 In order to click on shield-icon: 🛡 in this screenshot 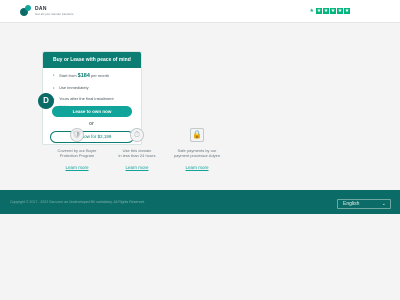, I will do `click(77, 135)`.